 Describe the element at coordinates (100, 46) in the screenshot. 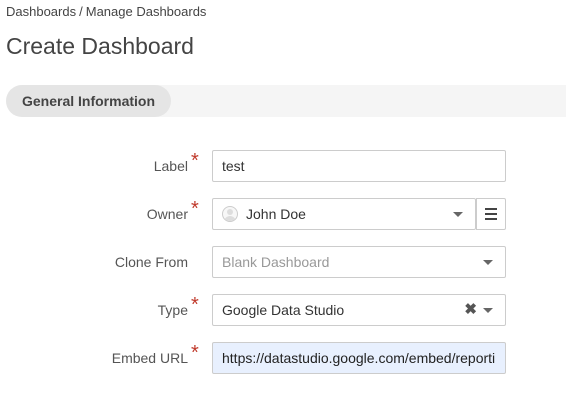

I see `page-title: Create Dashboard` at that location.